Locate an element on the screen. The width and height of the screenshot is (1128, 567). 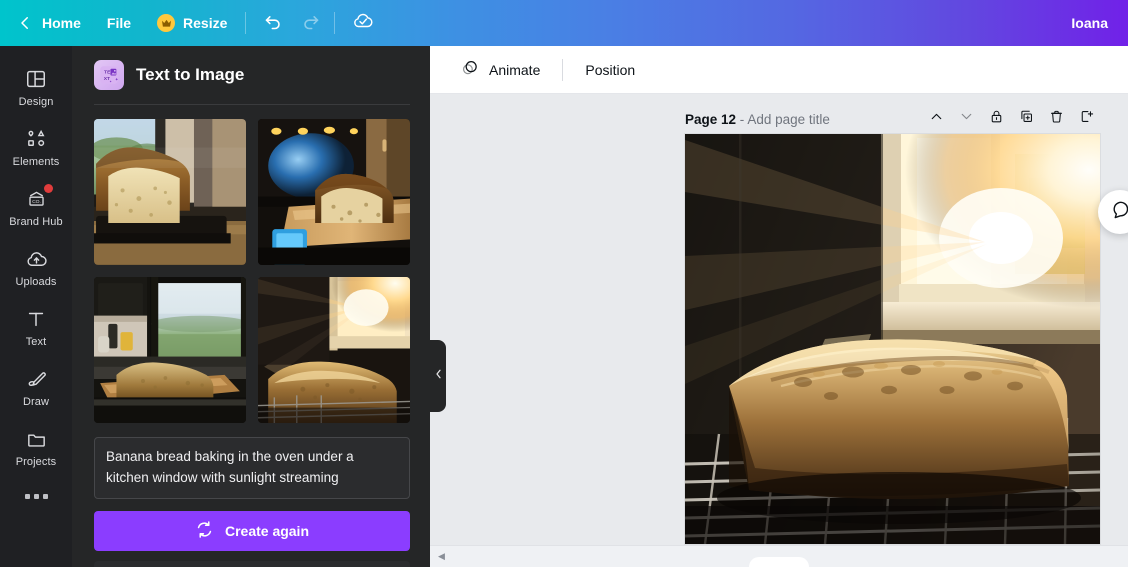
resize-label: Resize is located at coordinates (205, 23).